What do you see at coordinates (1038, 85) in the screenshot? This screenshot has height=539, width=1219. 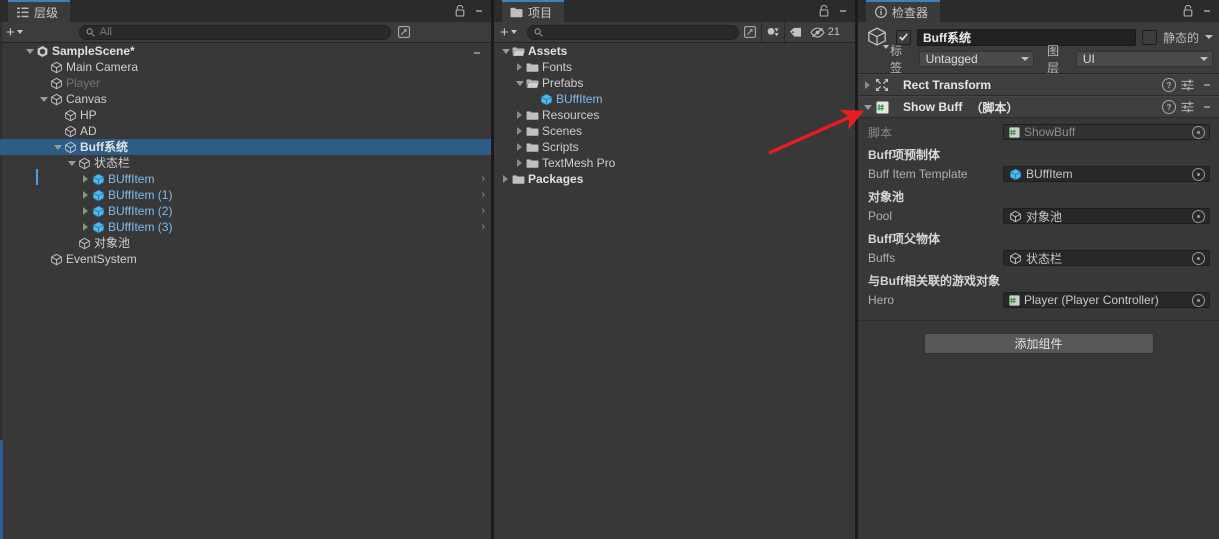 I see `component-header-rect-transform: Rect Transform ?` at bounding box center [1038, 85].